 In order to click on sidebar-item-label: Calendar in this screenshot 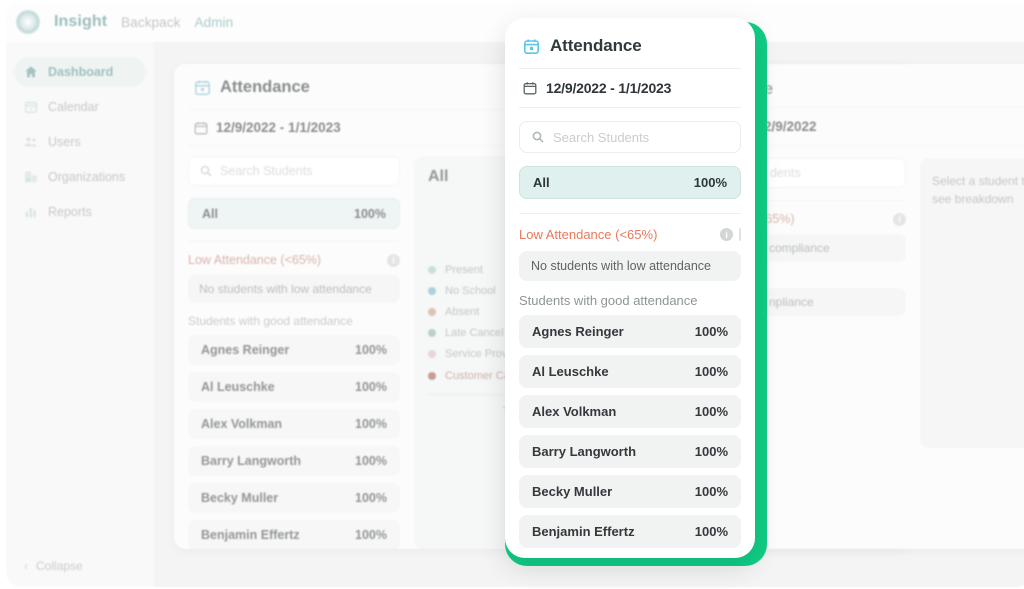, I will do `click(73, 107)`.